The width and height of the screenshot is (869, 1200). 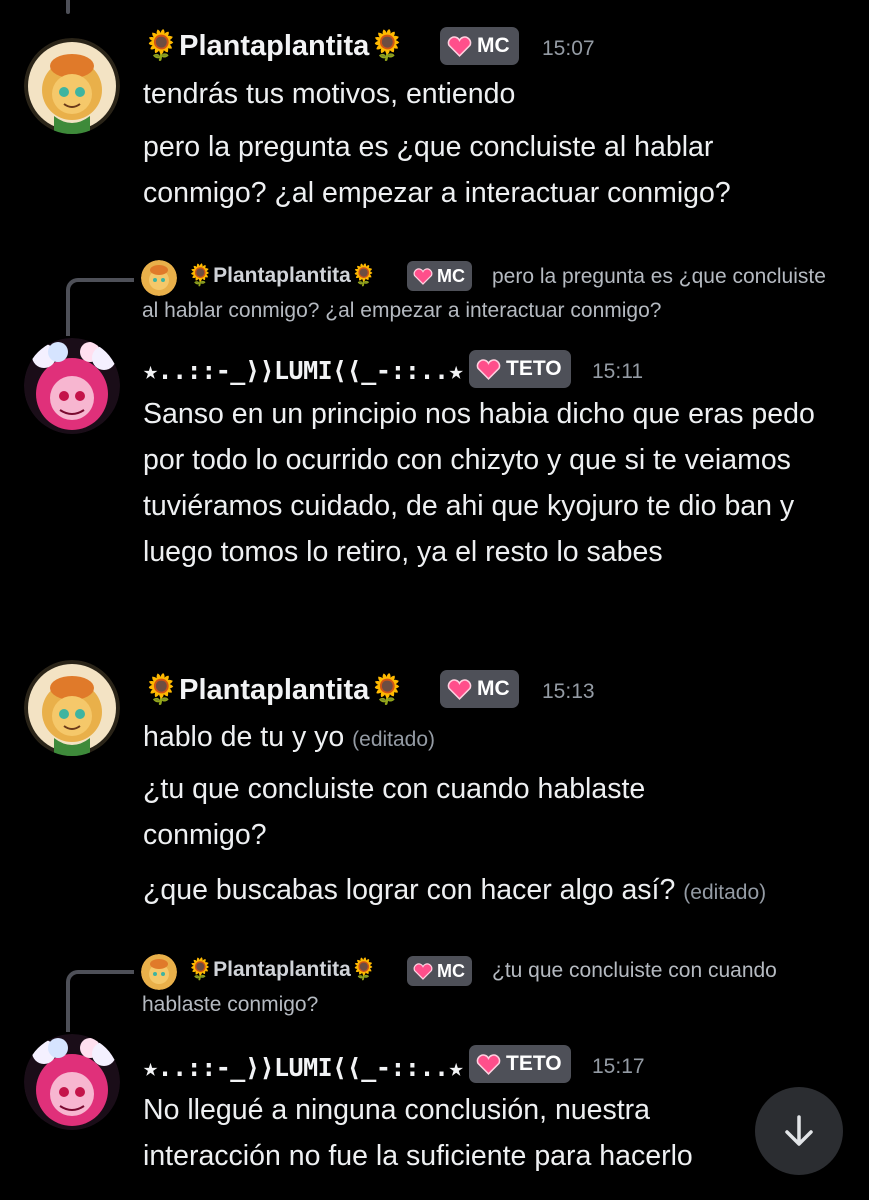 I want to click on timestamp: 15:13, so click(x=568, y=692).